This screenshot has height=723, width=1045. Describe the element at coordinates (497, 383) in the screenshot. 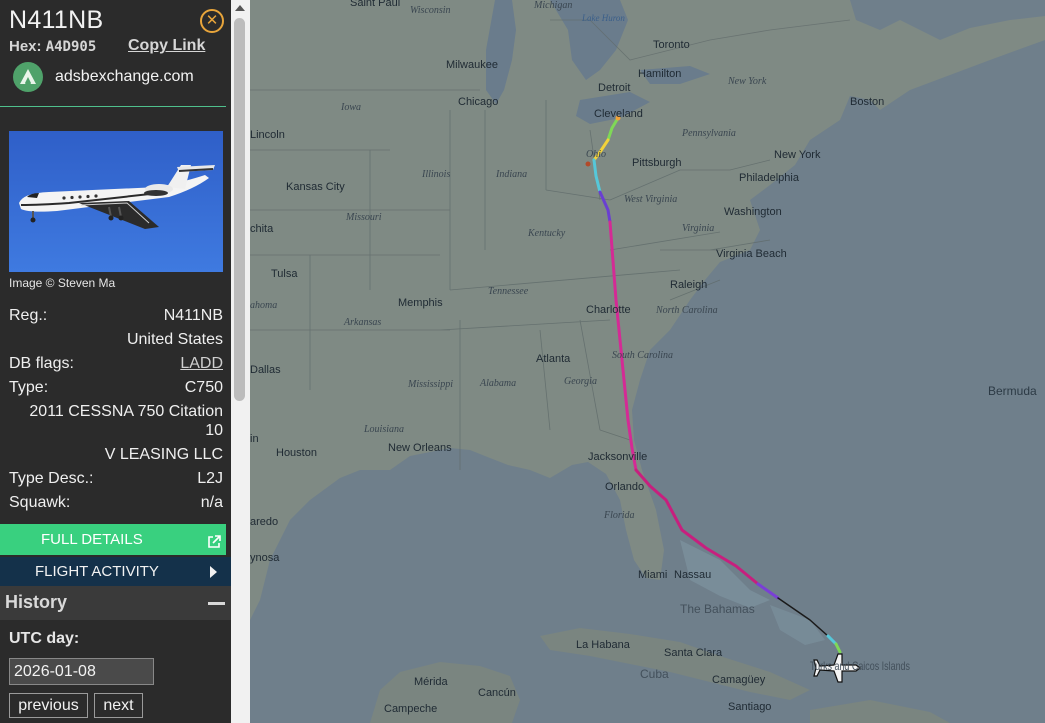

I see `state-label: Alabama` at that location.